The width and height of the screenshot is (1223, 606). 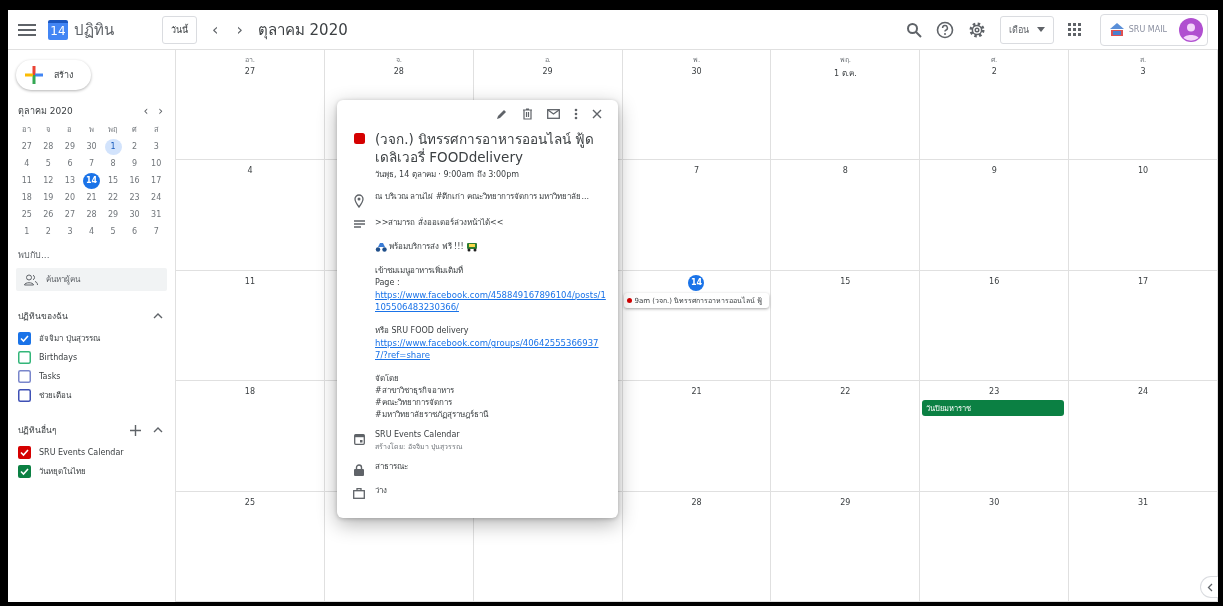 What do you see at coordinates (135, 430) in the screenshot?
I see `add-icon` at bounding box center [135, 430].